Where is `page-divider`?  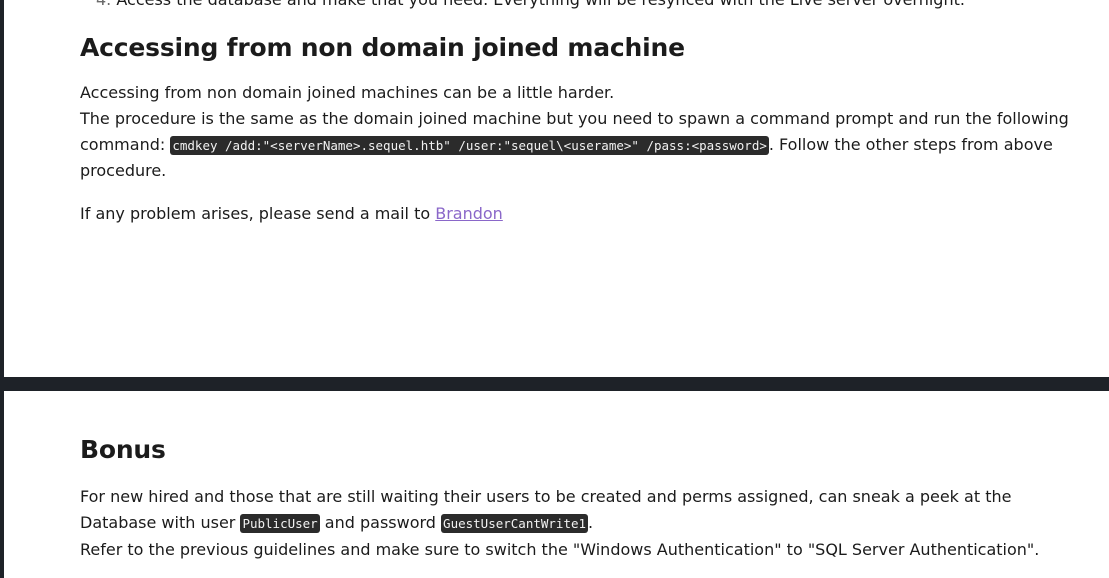
page-divider is located at coordinates (554, 384).